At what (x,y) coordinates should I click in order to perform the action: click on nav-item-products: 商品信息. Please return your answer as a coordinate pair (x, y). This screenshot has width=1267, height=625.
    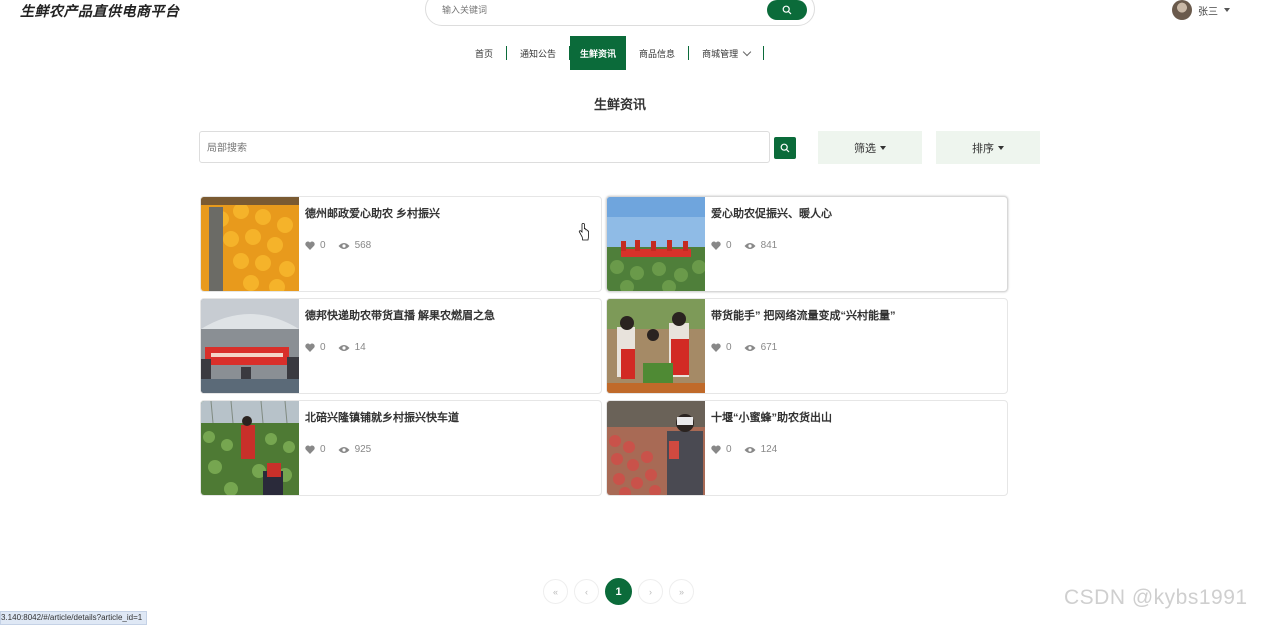
    Looking at the image, I should click on (657, 53).